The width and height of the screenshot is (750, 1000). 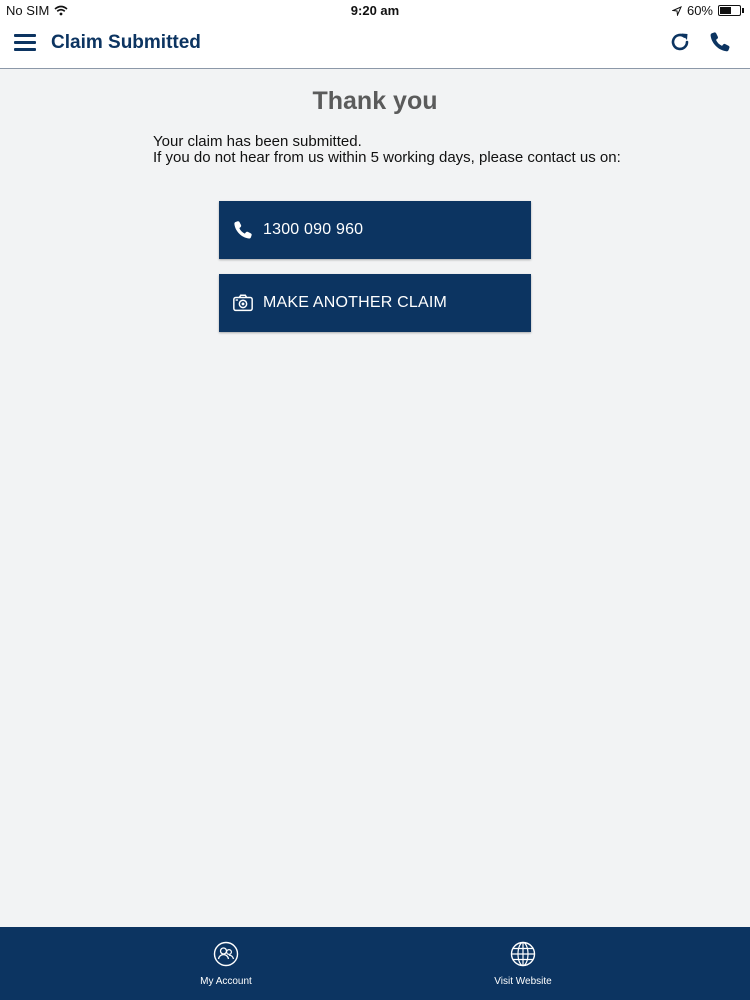 What do you see at coordinates (375, 45) in the screenshot?
I see `app-header: Claim Submitted` at bounding box center [375, 45].